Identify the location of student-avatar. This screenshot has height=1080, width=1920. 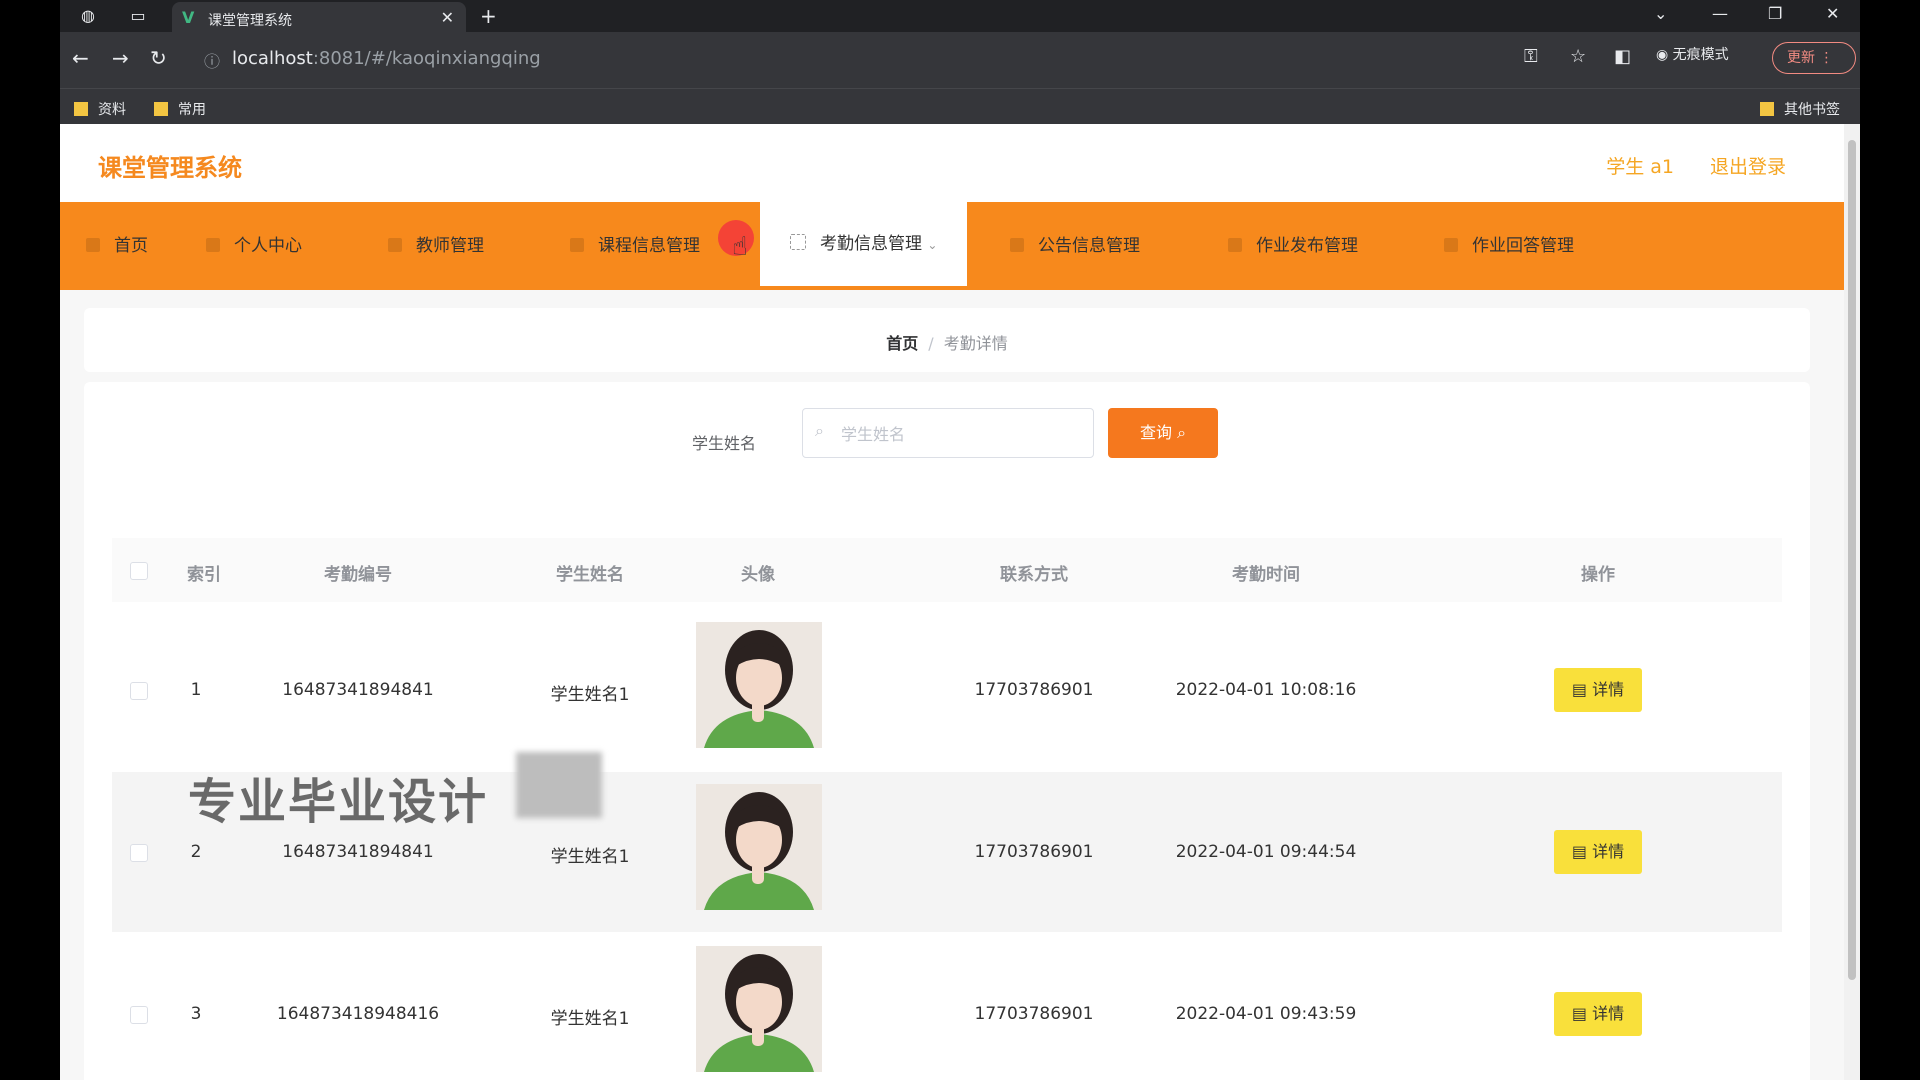
(759, 685).